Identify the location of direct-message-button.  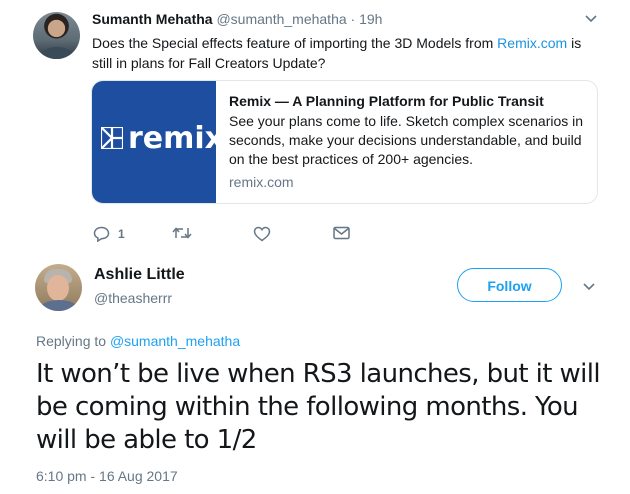
(341, 233).